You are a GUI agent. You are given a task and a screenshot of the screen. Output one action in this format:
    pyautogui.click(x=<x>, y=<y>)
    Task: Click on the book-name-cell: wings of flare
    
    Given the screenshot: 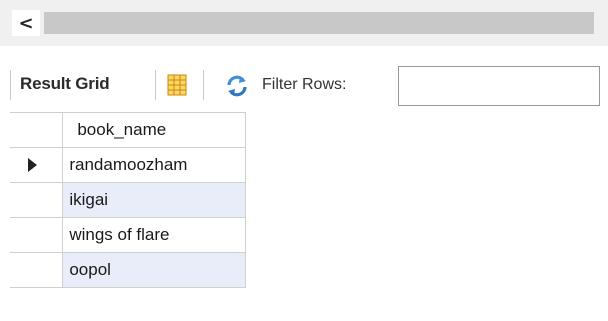 What is the action you would take?
    pyautogui.click(x=154, y=235)
    